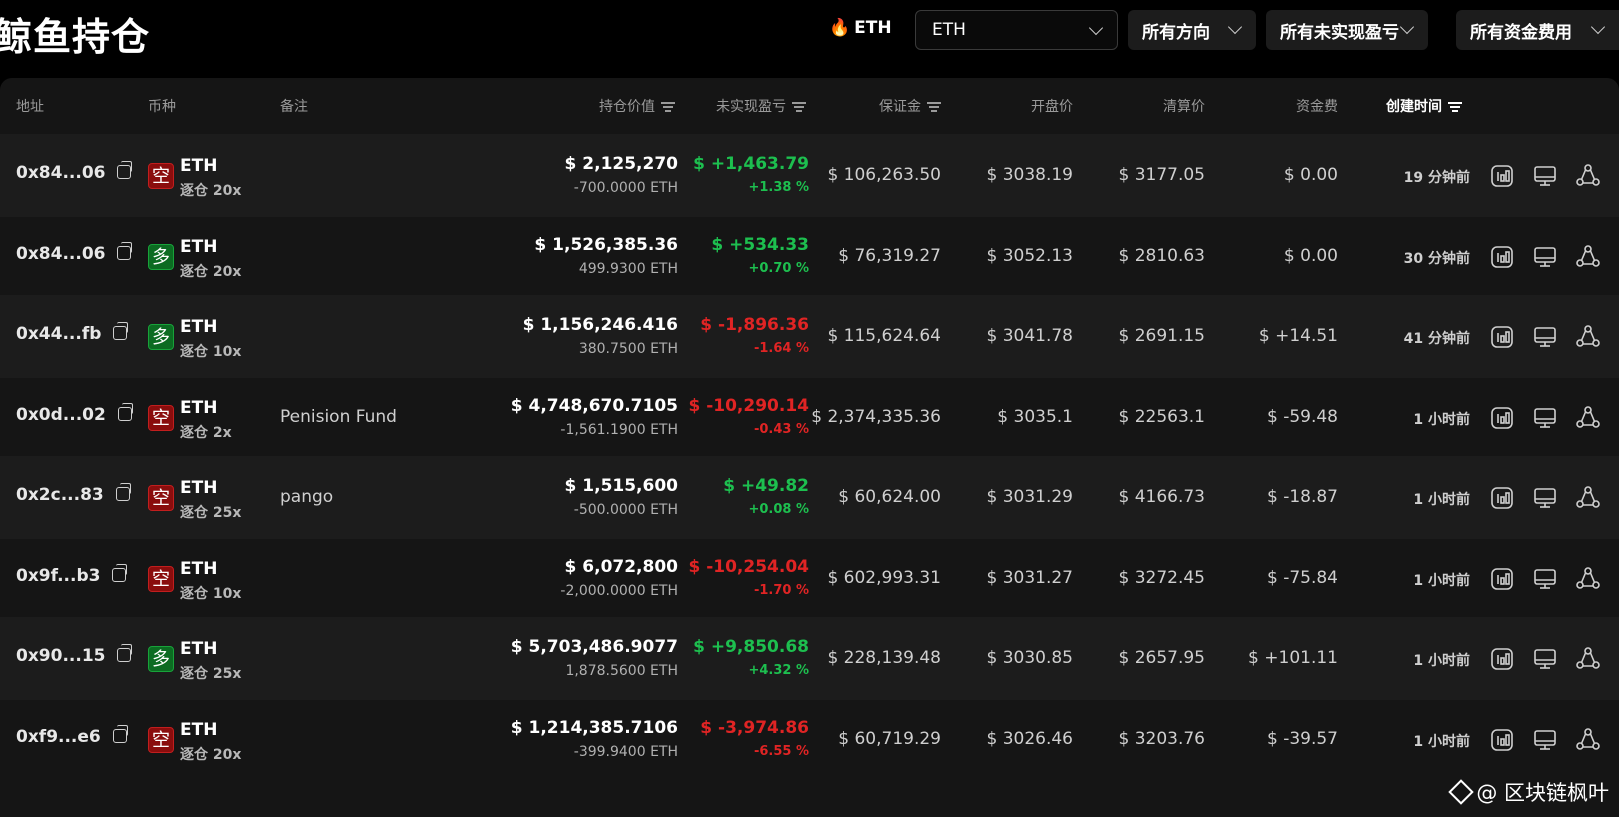 The width and height of the screenshot is (1619, 817). Describe the element at coordinates (860, 28) in the screenshot. I see `hot-coin-label: 🔥 ETH` at that location.